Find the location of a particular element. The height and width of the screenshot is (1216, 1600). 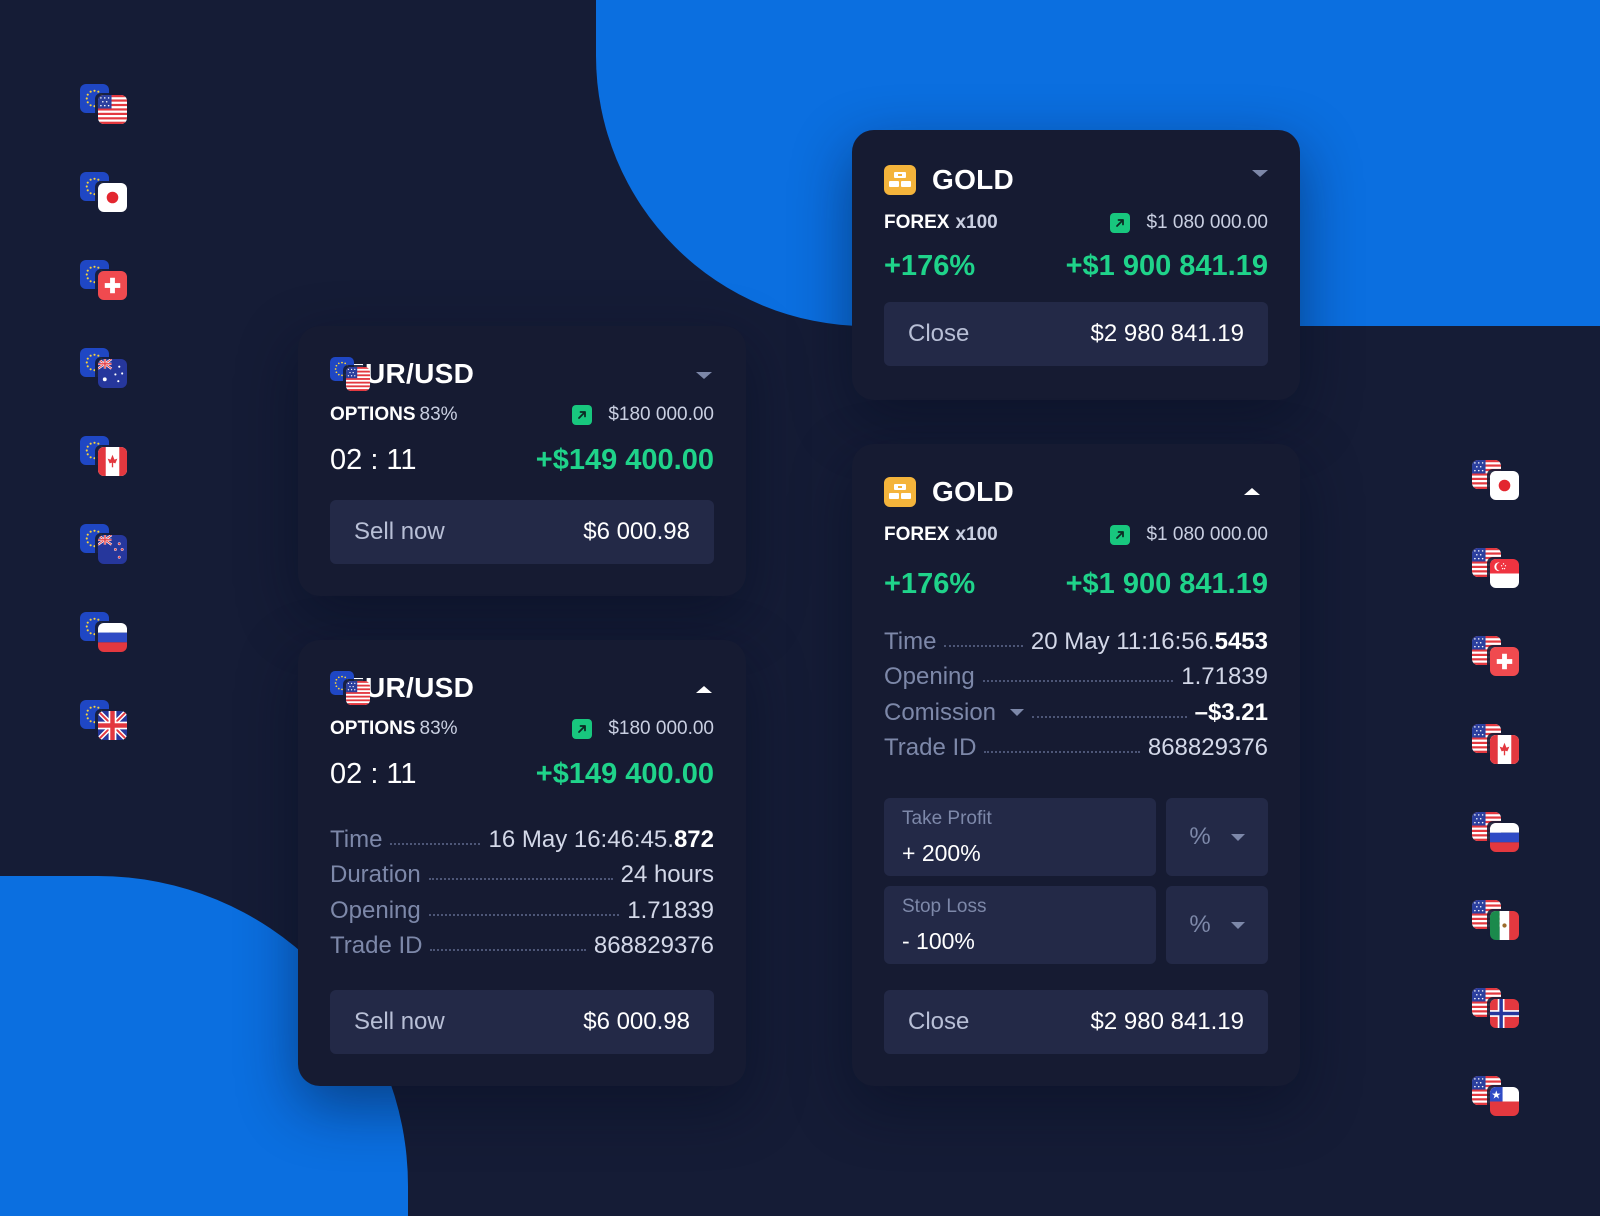

detail-row-time: Time 20 May 11:16:56.5453 is located at coordinates (1076, 641).